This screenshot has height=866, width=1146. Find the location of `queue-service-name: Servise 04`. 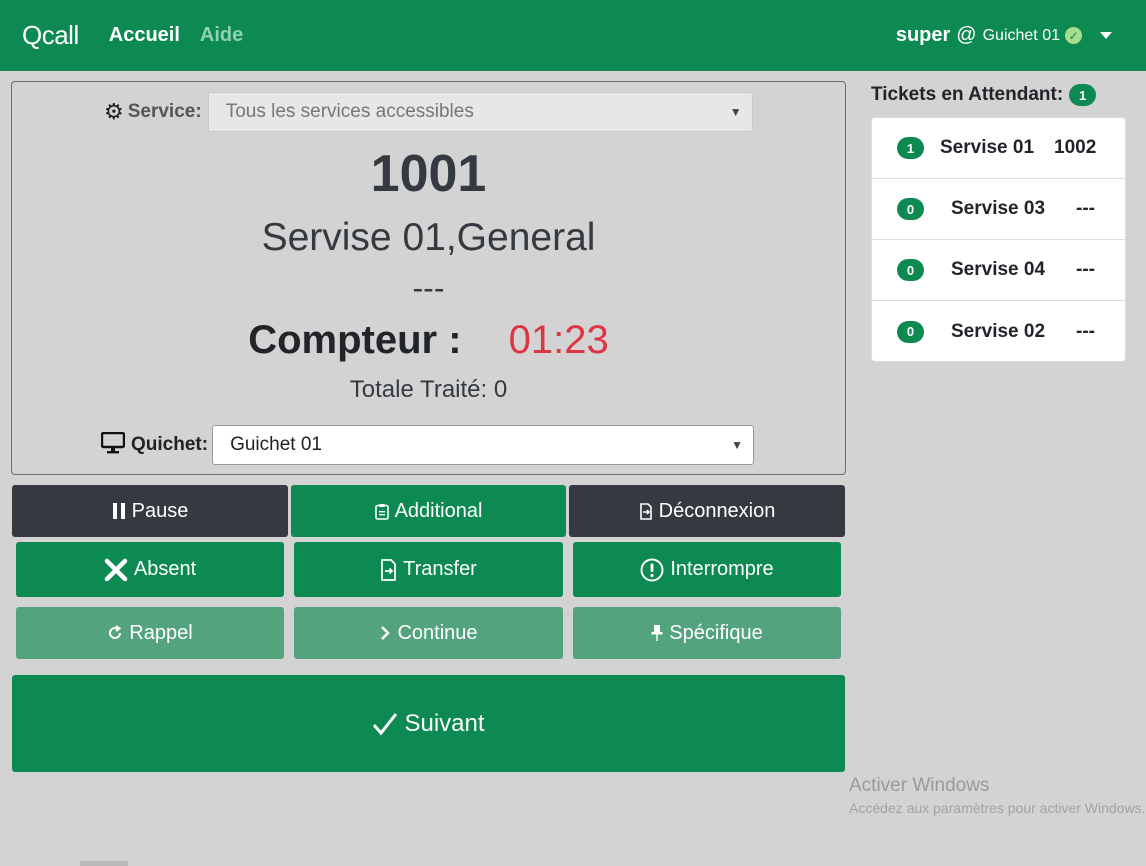

queue-service-name: Servise 04 is located at coordinates (998, 269).